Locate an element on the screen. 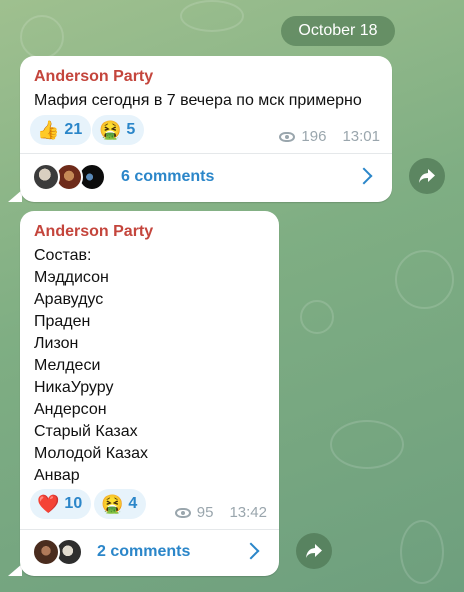 The width and height of the screenshot is (464, 592). date-separator: October 18 is located at coordinates (338, 31).